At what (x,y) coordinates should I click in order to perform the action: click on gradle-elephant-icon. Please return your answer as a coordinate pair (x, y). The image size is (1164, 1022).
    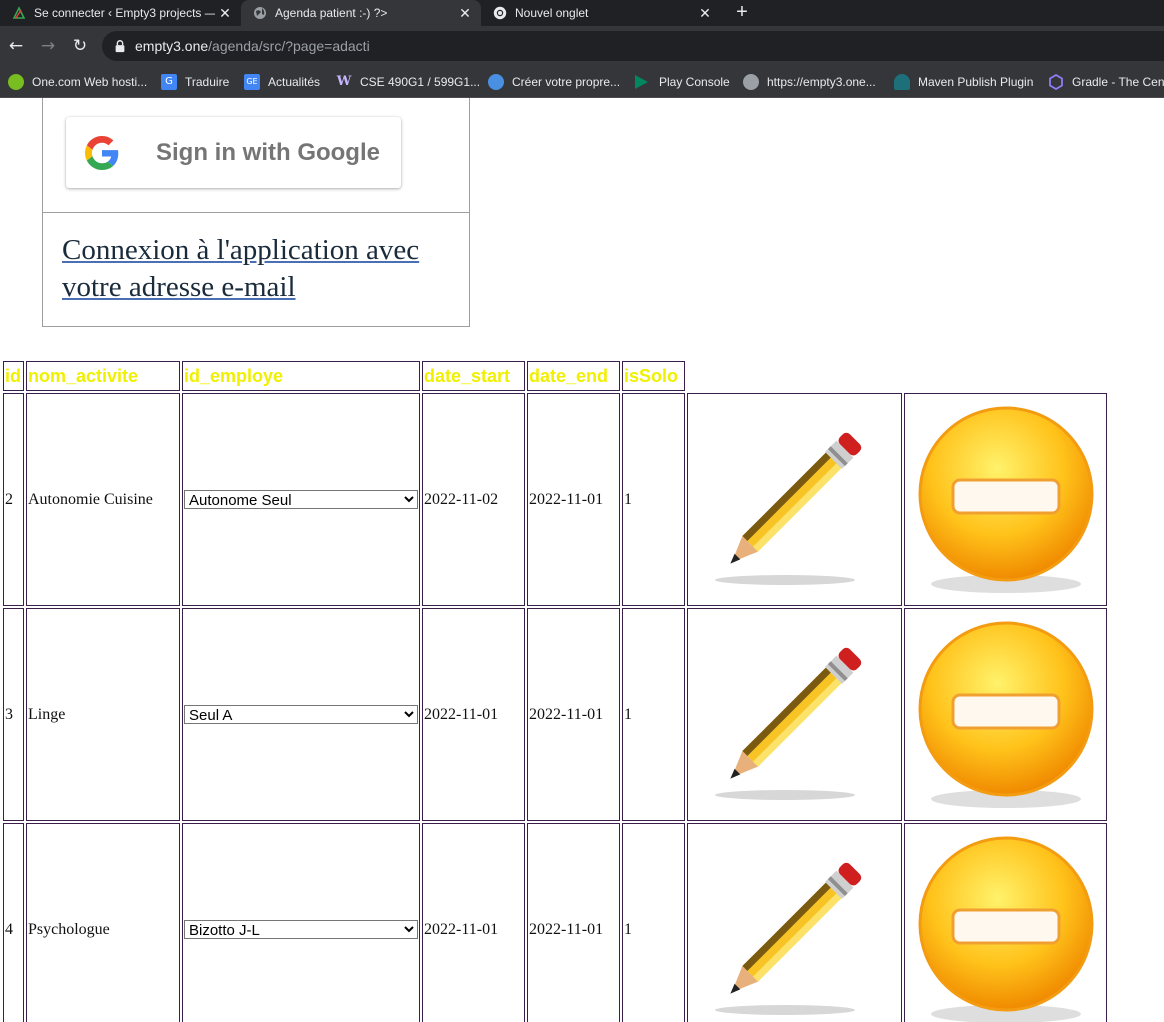
    Looking at the image, I should click on (902, 82).